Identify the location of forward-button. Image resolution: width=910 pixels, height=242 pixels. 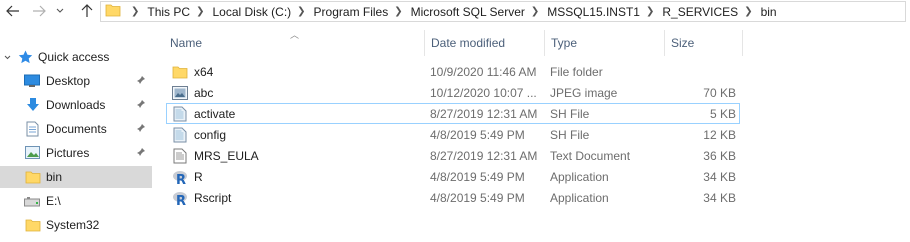
(39, 11).